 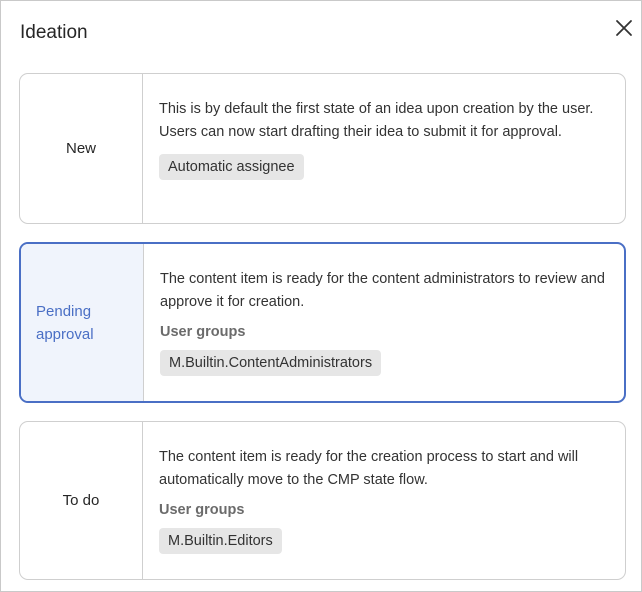 I want to click on close-icon, so click(x=624, y=28).